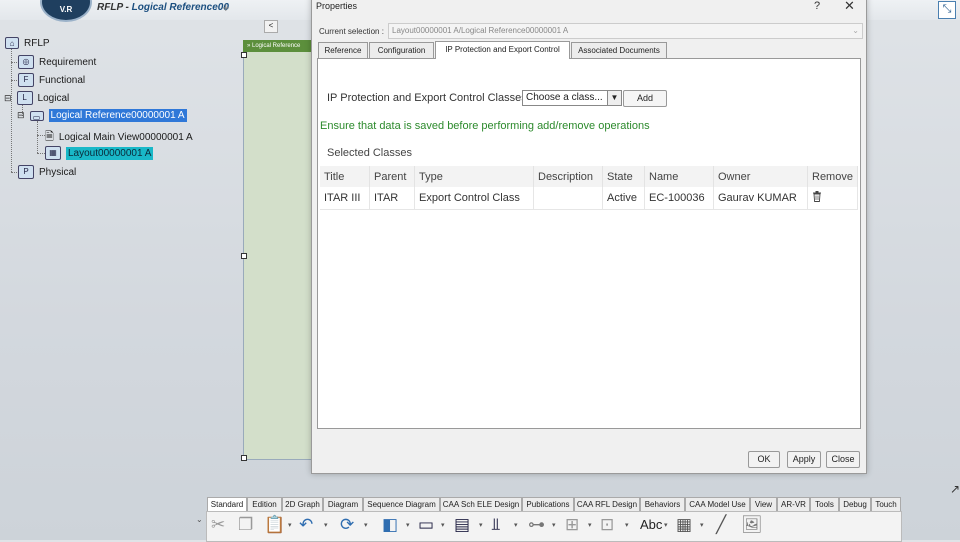 The image size is (960, 542). Describe the element at coordinates (274, 525) in the screenshot. I see `paste-icon: 📋` at that location.